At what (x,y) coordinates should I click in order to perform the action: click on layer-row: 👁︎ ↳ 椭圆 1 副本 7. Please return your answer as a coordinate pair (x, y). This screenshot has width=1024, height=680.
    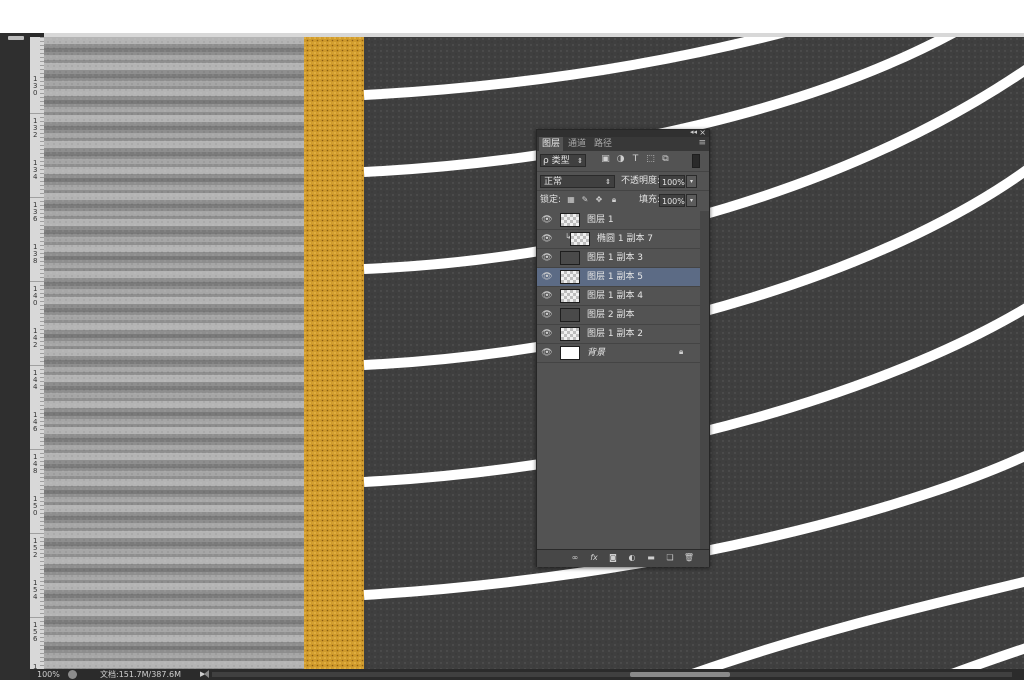
    Looking at the image, I should click on (618, 239).